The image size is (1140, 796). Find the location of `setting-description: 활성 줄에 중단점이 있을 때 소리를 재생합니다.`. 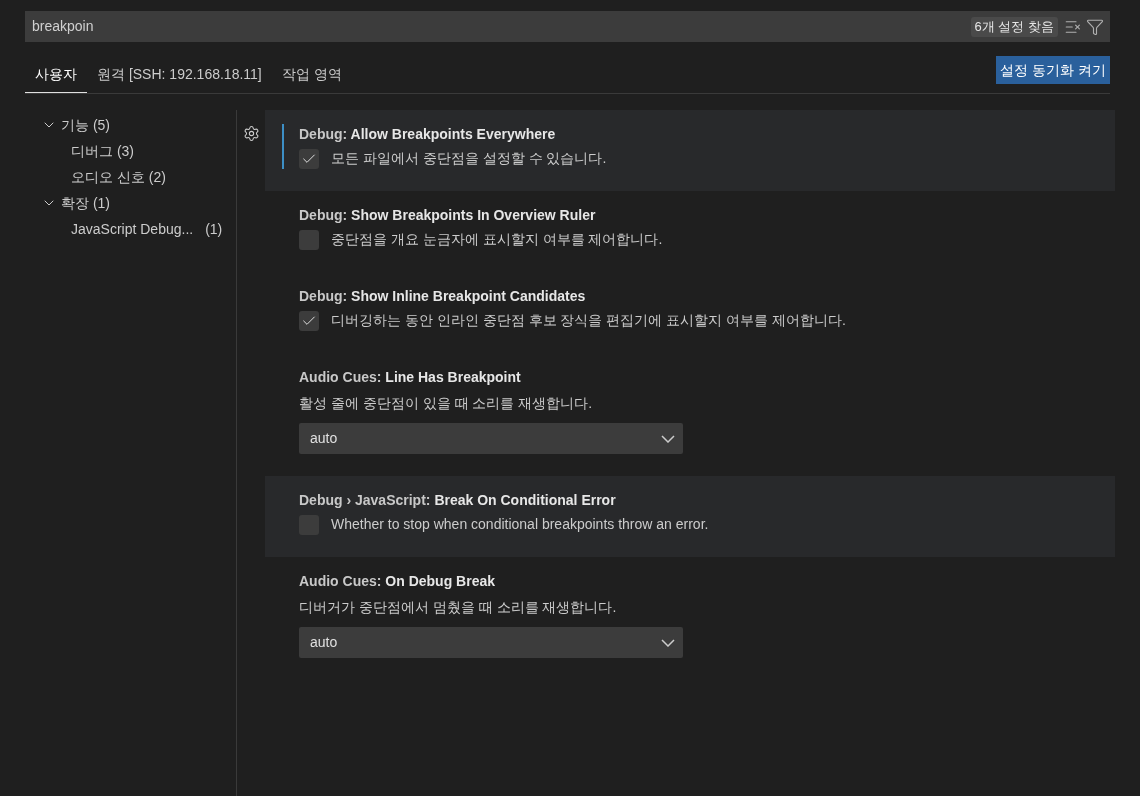

setting-description: 활성 줄에 중단점이 있을 때 소리를 재생합니다. is located at coordinates (446, 403).